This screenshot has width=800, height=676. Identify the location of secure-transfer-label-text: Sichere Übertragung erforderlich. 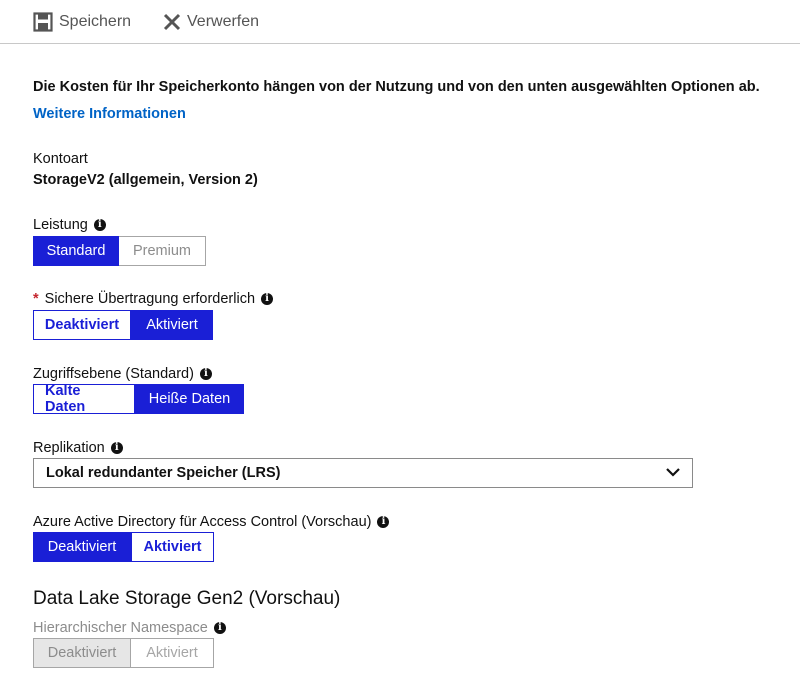
(150, 299).